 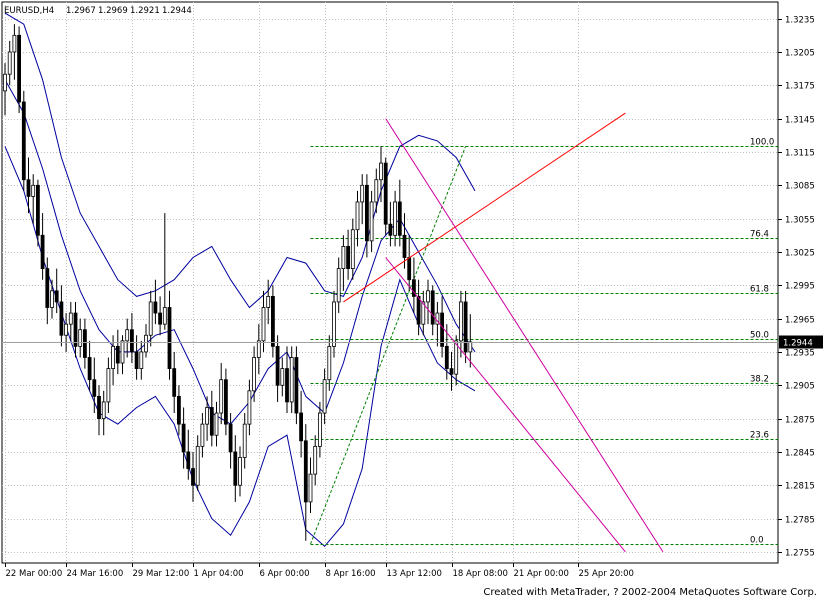 I want to click on y-tick-label: 1.2785, so click(x=800, y=521).